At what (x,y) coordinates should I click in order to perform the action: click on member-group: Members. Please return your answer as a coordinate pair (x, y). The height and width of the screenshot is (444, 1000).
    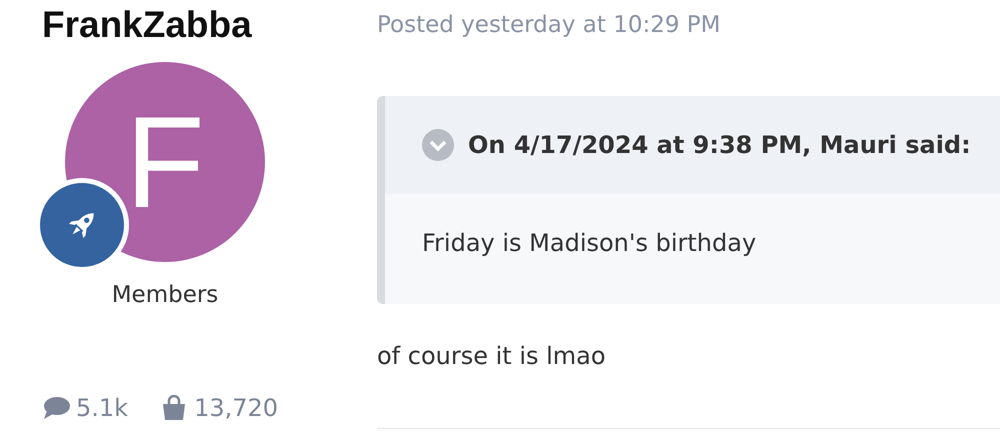
    Looking at the image, I should click on (165, 295).